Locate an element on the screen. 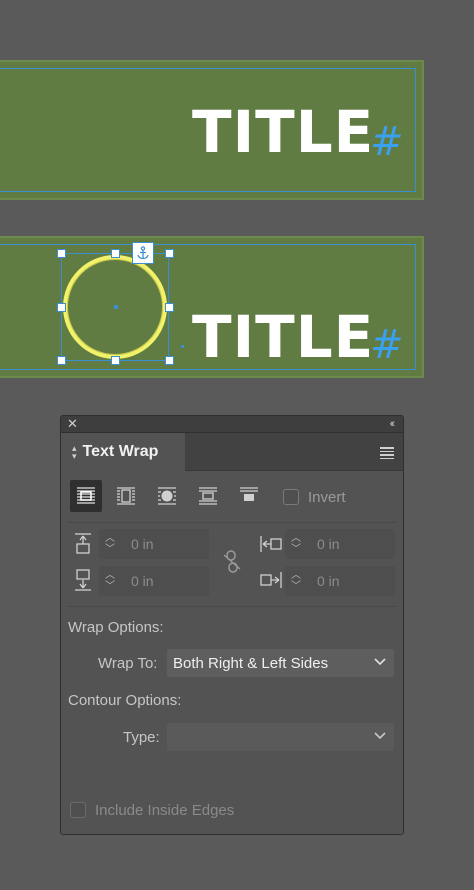  top-offset-value: 0 in is located at coordinates (142, 544).